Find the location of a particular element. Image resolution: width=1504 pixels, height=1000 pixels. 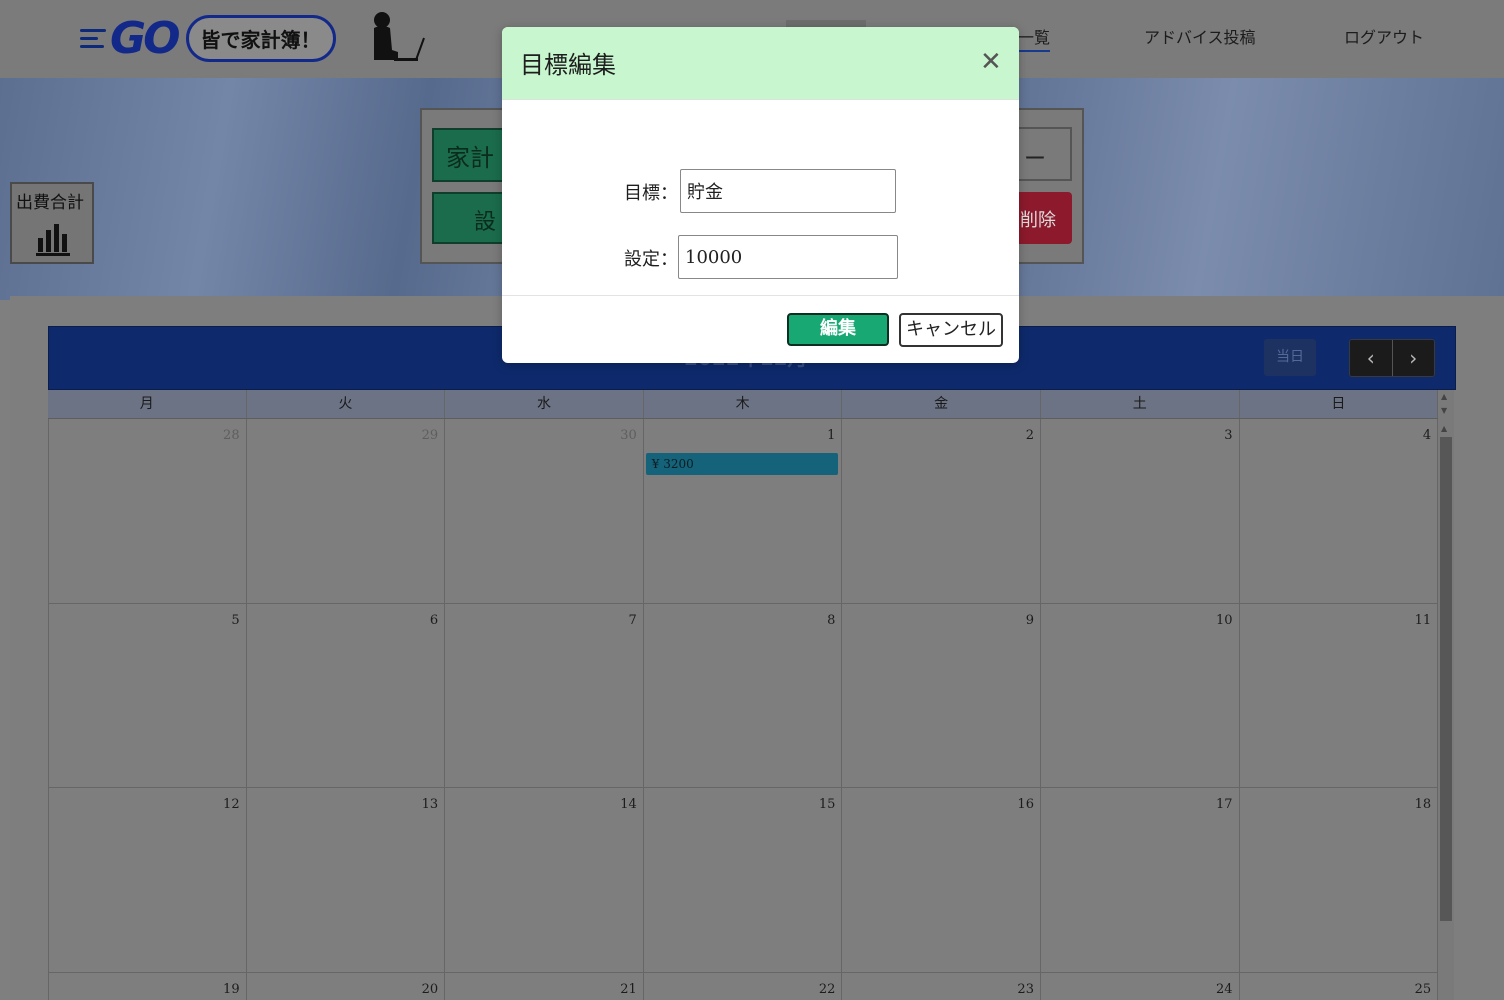

site-logo: GO 皆で家計簿！ is located at coordinates (252, 38).